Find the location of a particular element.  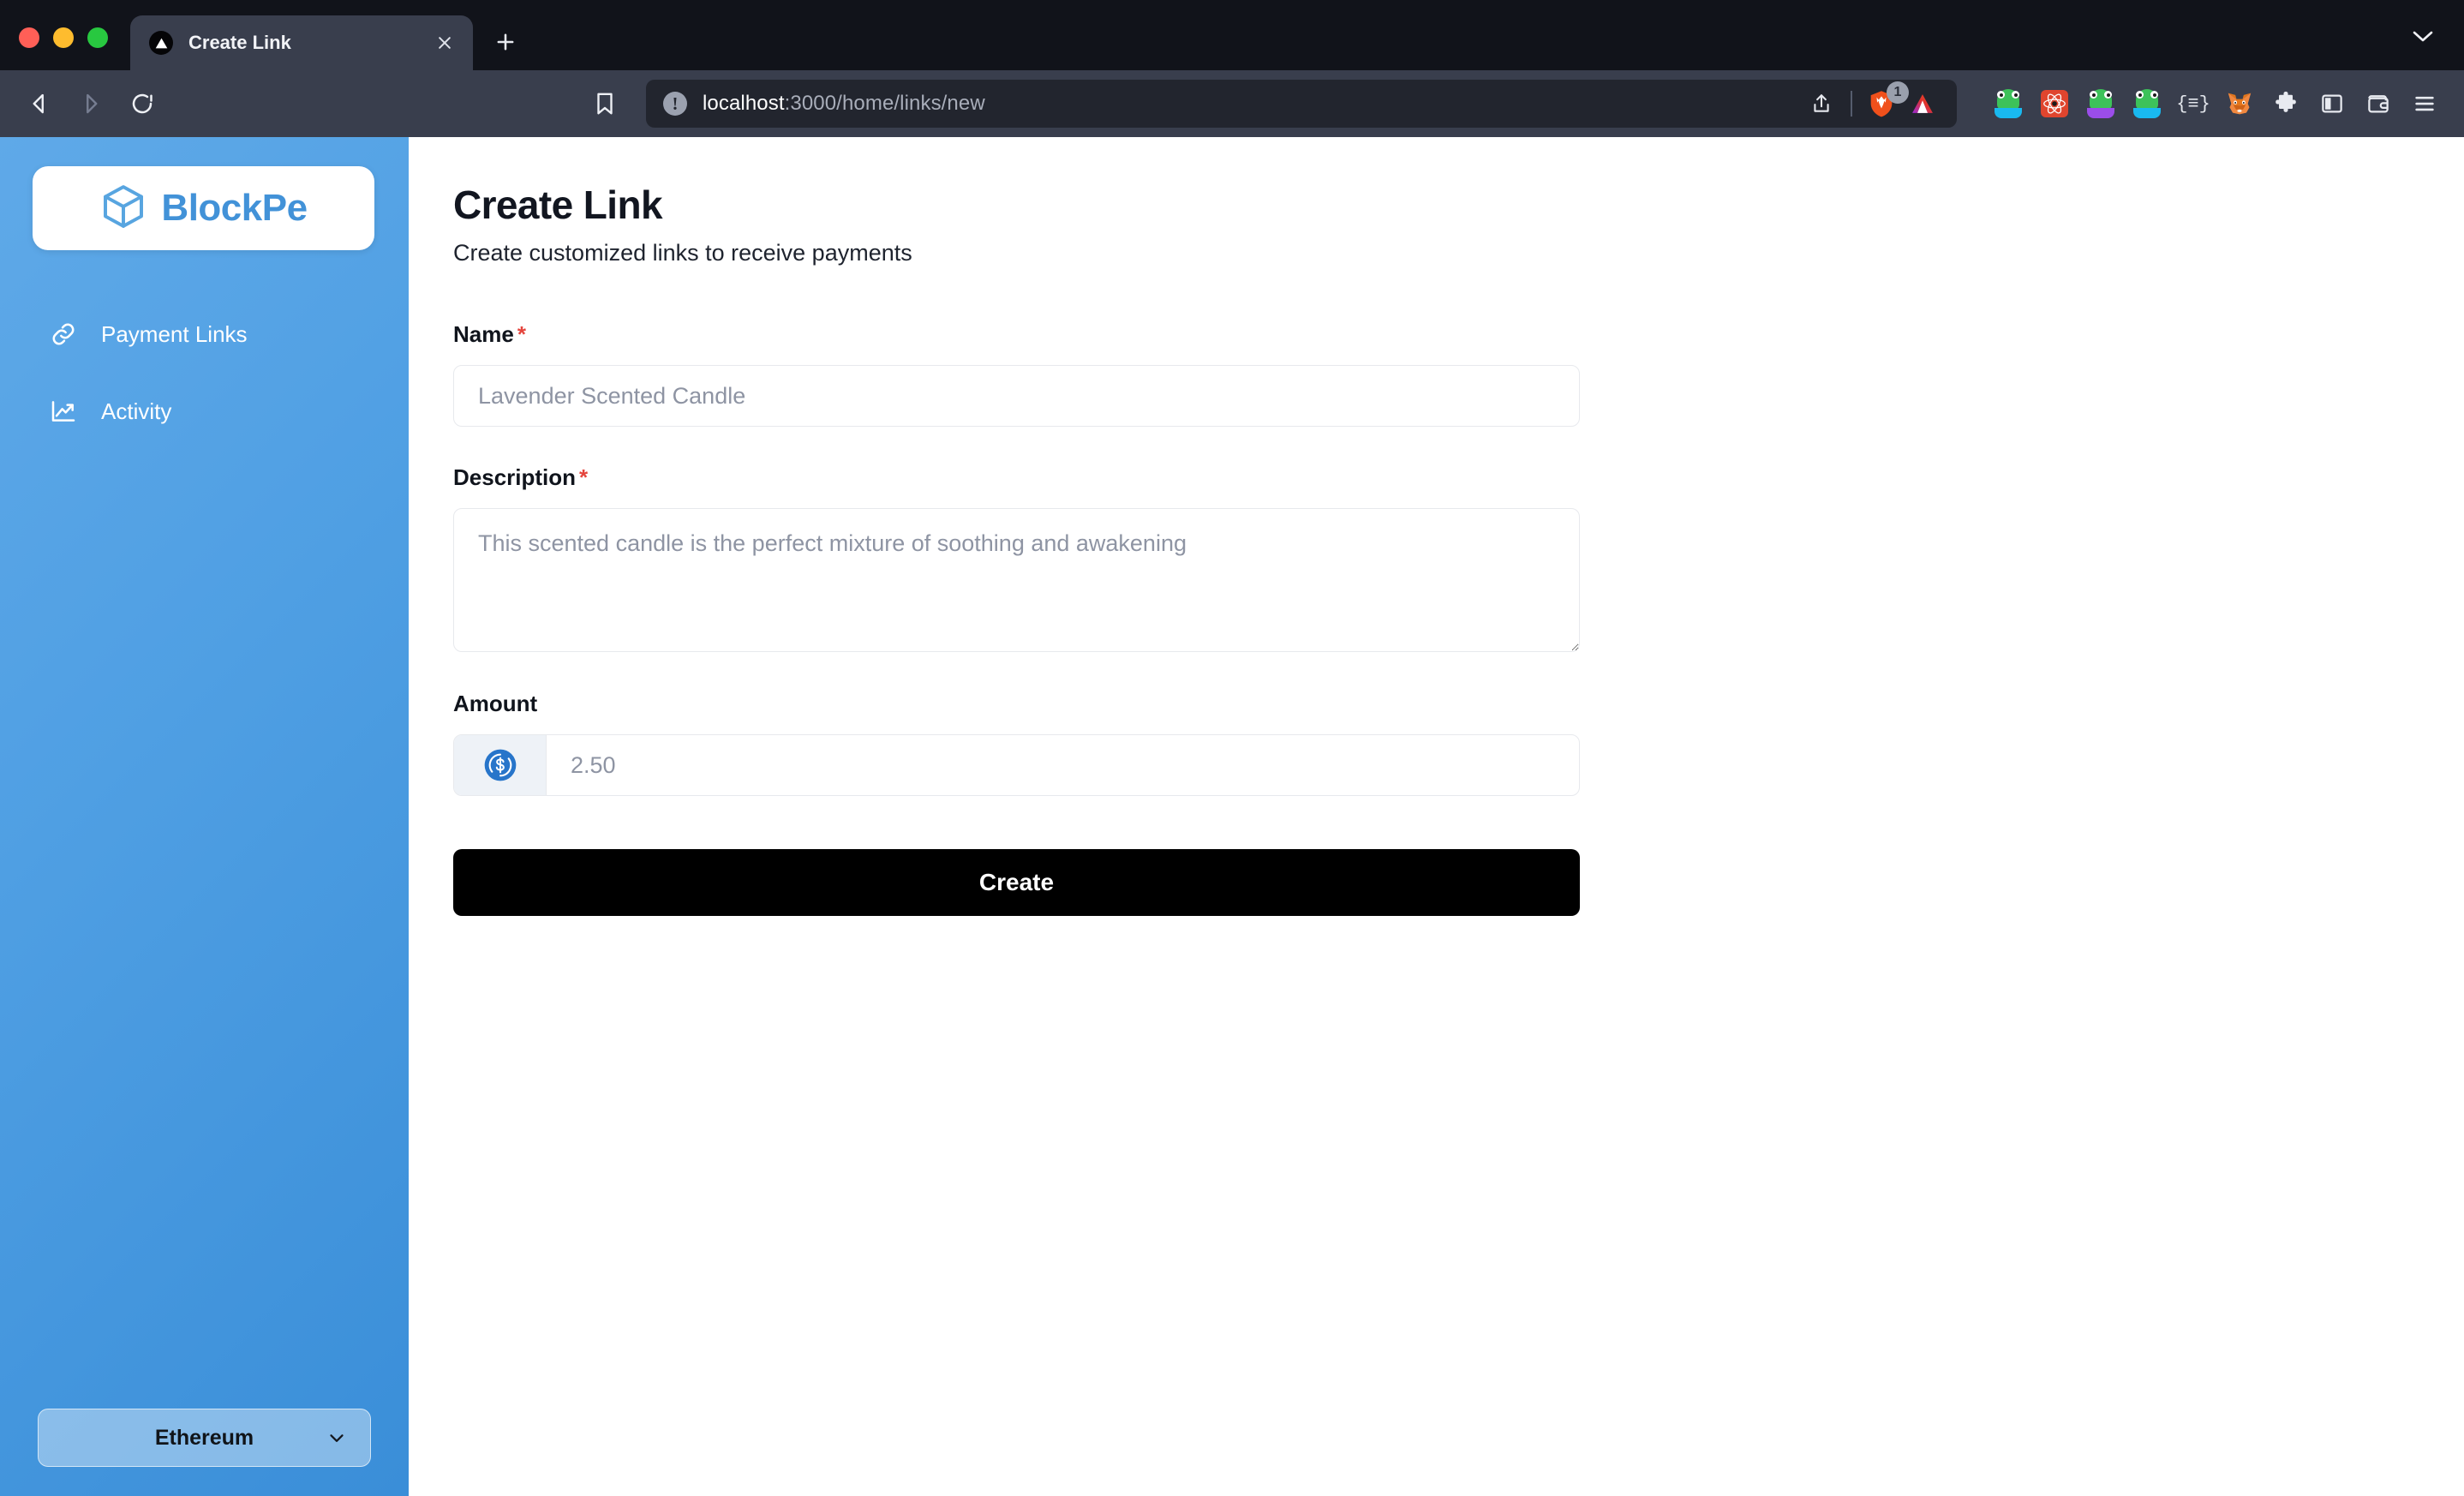

sidebar-nav: Payment Links Activity is located at coordinates (204, 384).